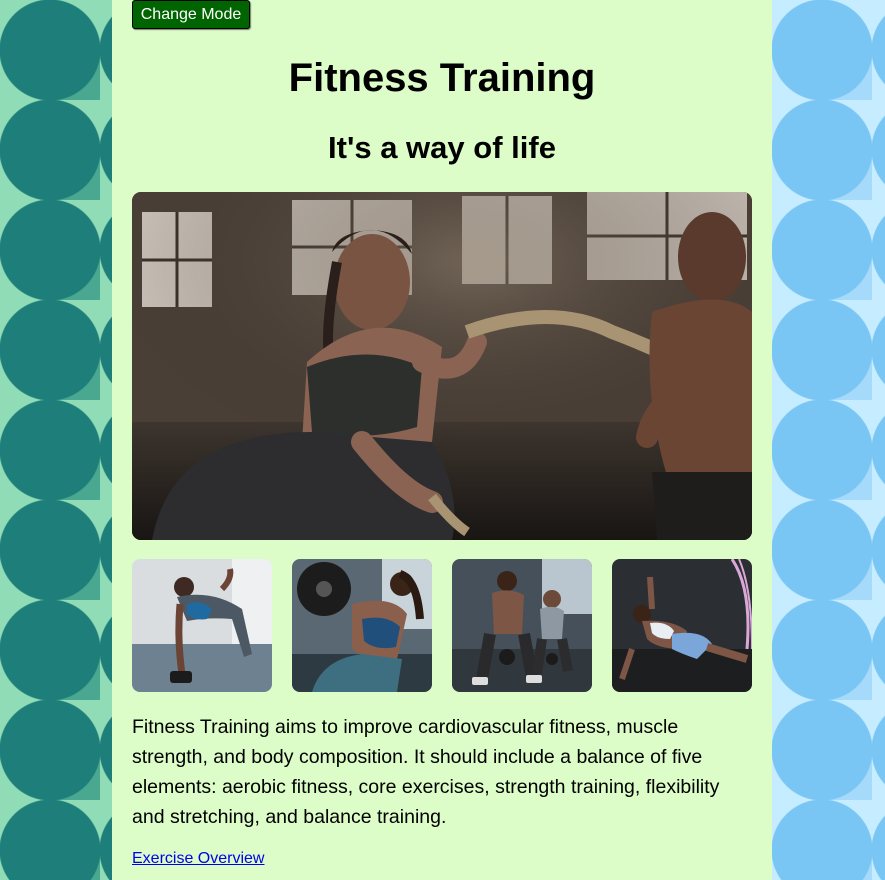  Describe the element at coordinates (198, 859) in the screenshot. I see `exercise-overview-link: Exercise Overview` at that location.